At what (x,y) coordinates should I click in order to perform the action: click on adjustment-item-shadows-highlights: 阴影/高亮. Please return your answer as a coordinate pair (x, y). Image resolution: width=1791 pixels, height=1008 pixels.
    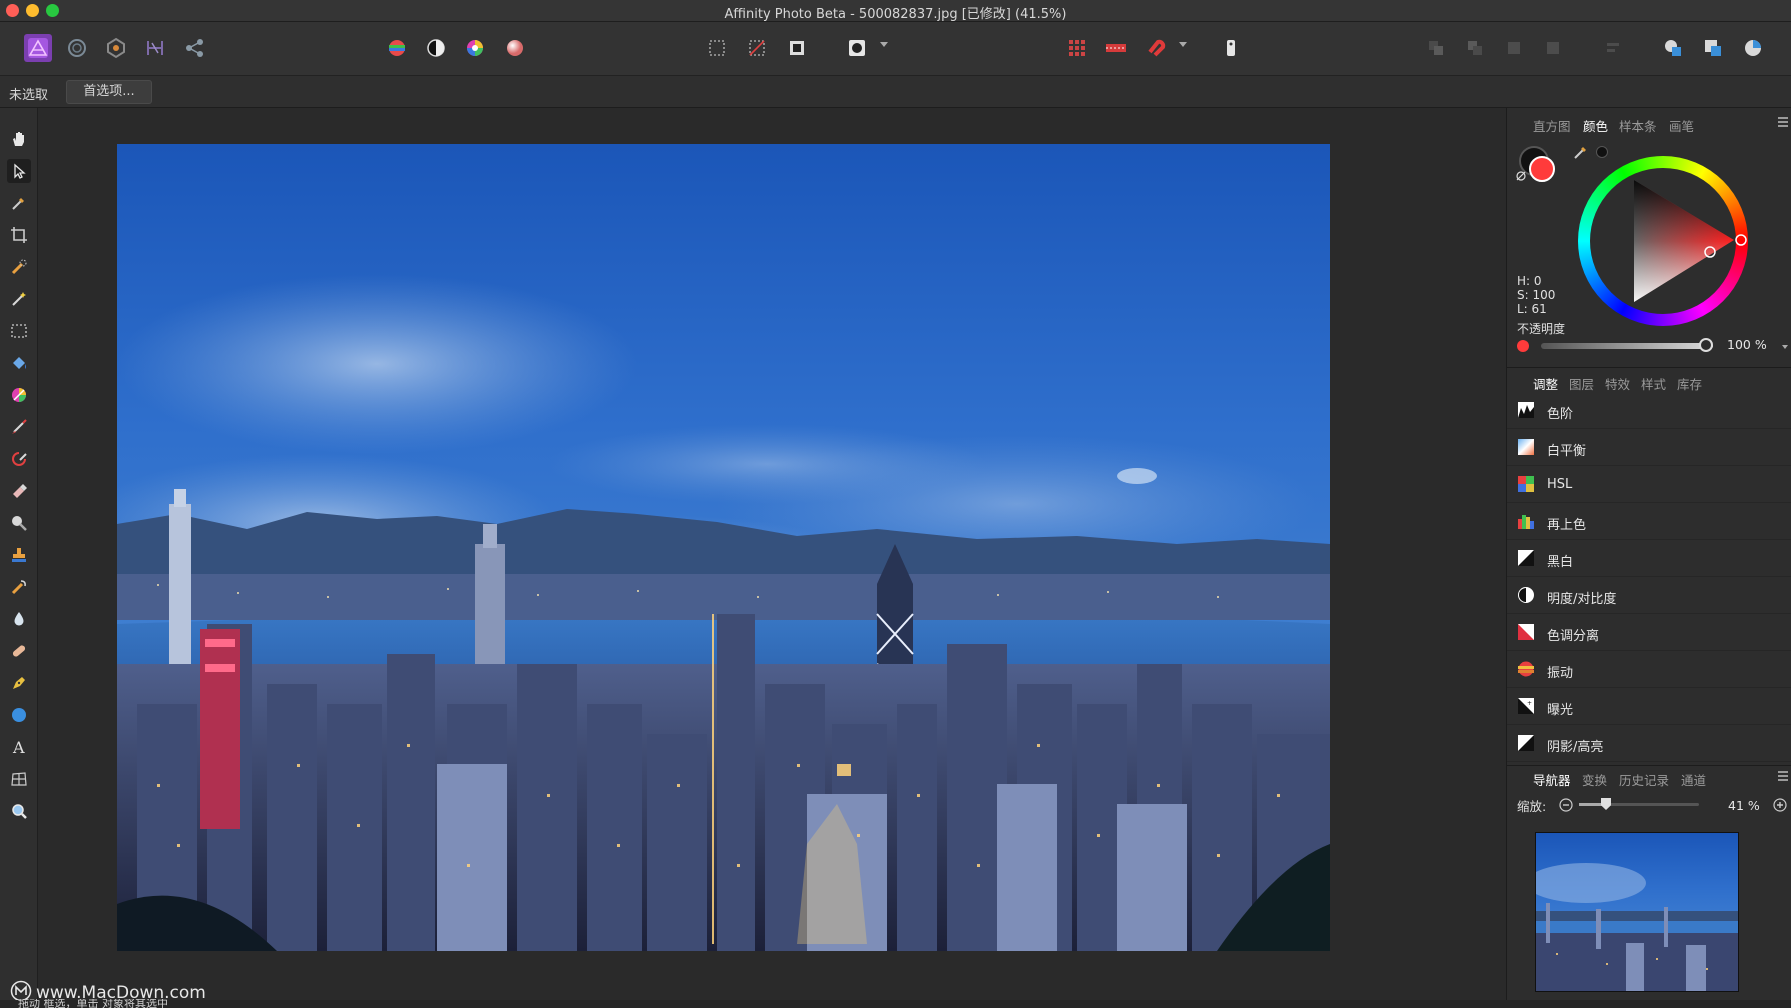
    Looking at the image, I should click on (1649, 743).